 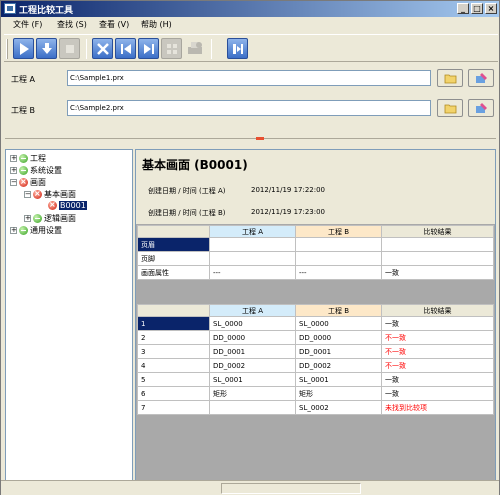 I want to click on table-row: 页脚, so click(x=315, y=258).